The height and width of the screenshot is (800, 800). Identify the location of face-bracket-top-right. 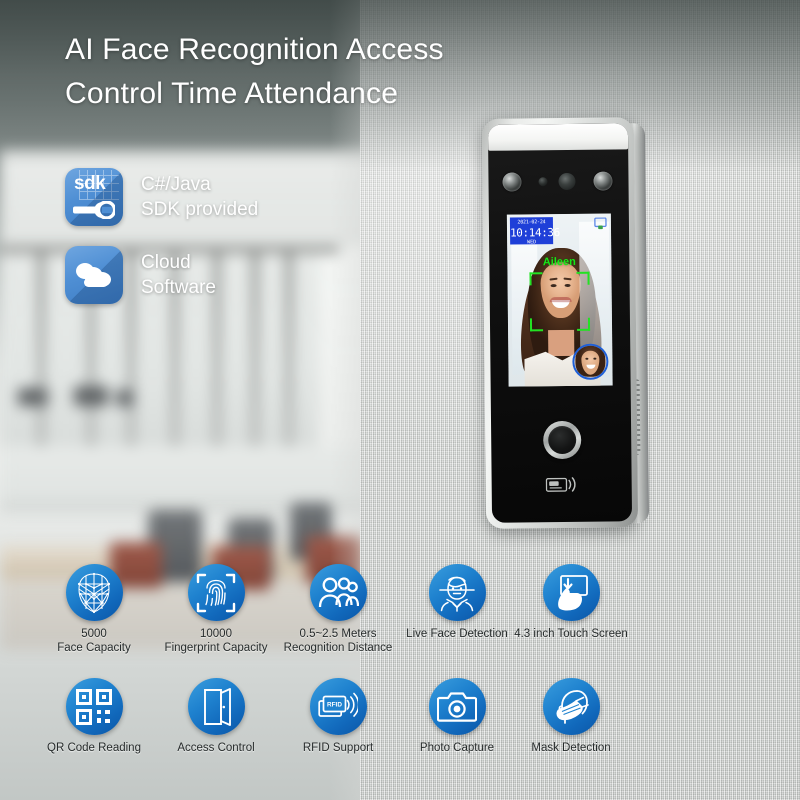
(583, 278).